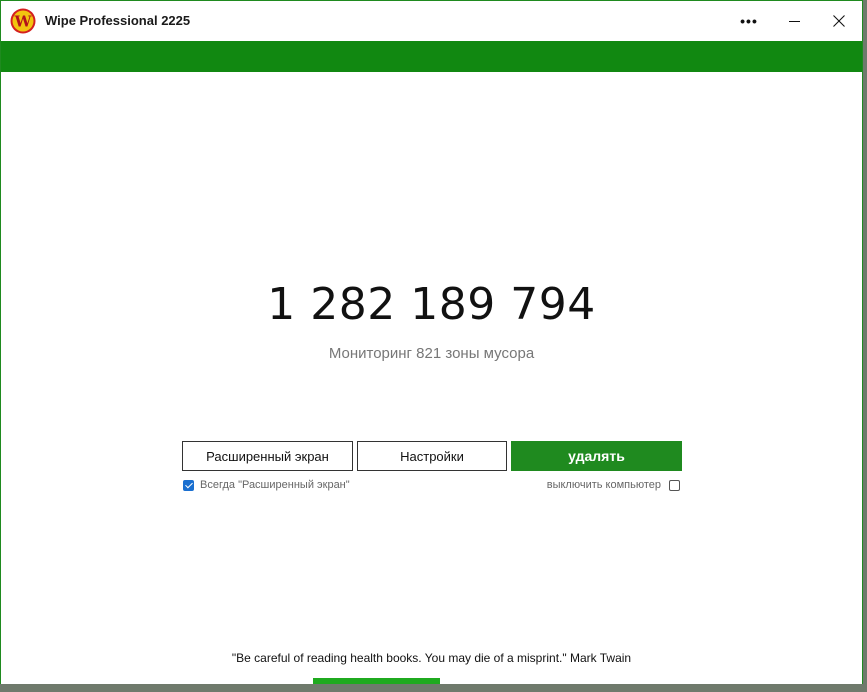  I want to click on minimize-button, so click(794, 21).